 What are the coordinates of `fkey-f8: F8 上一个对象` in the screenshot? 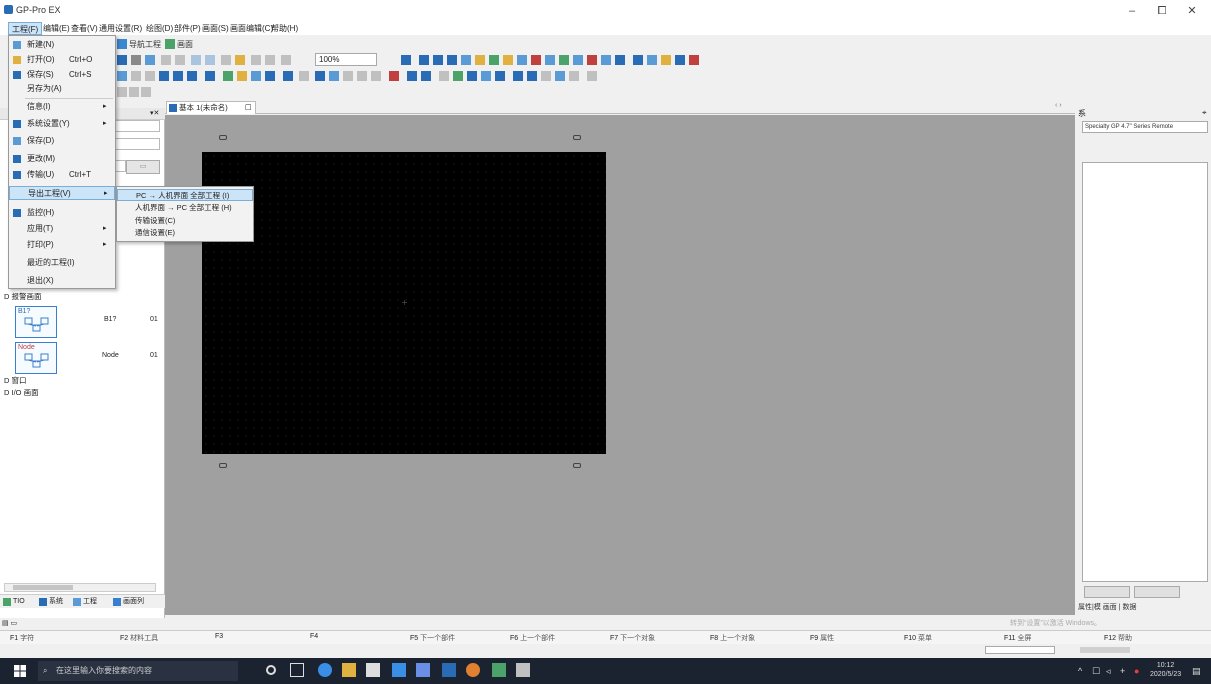 It's located at (732, 638).